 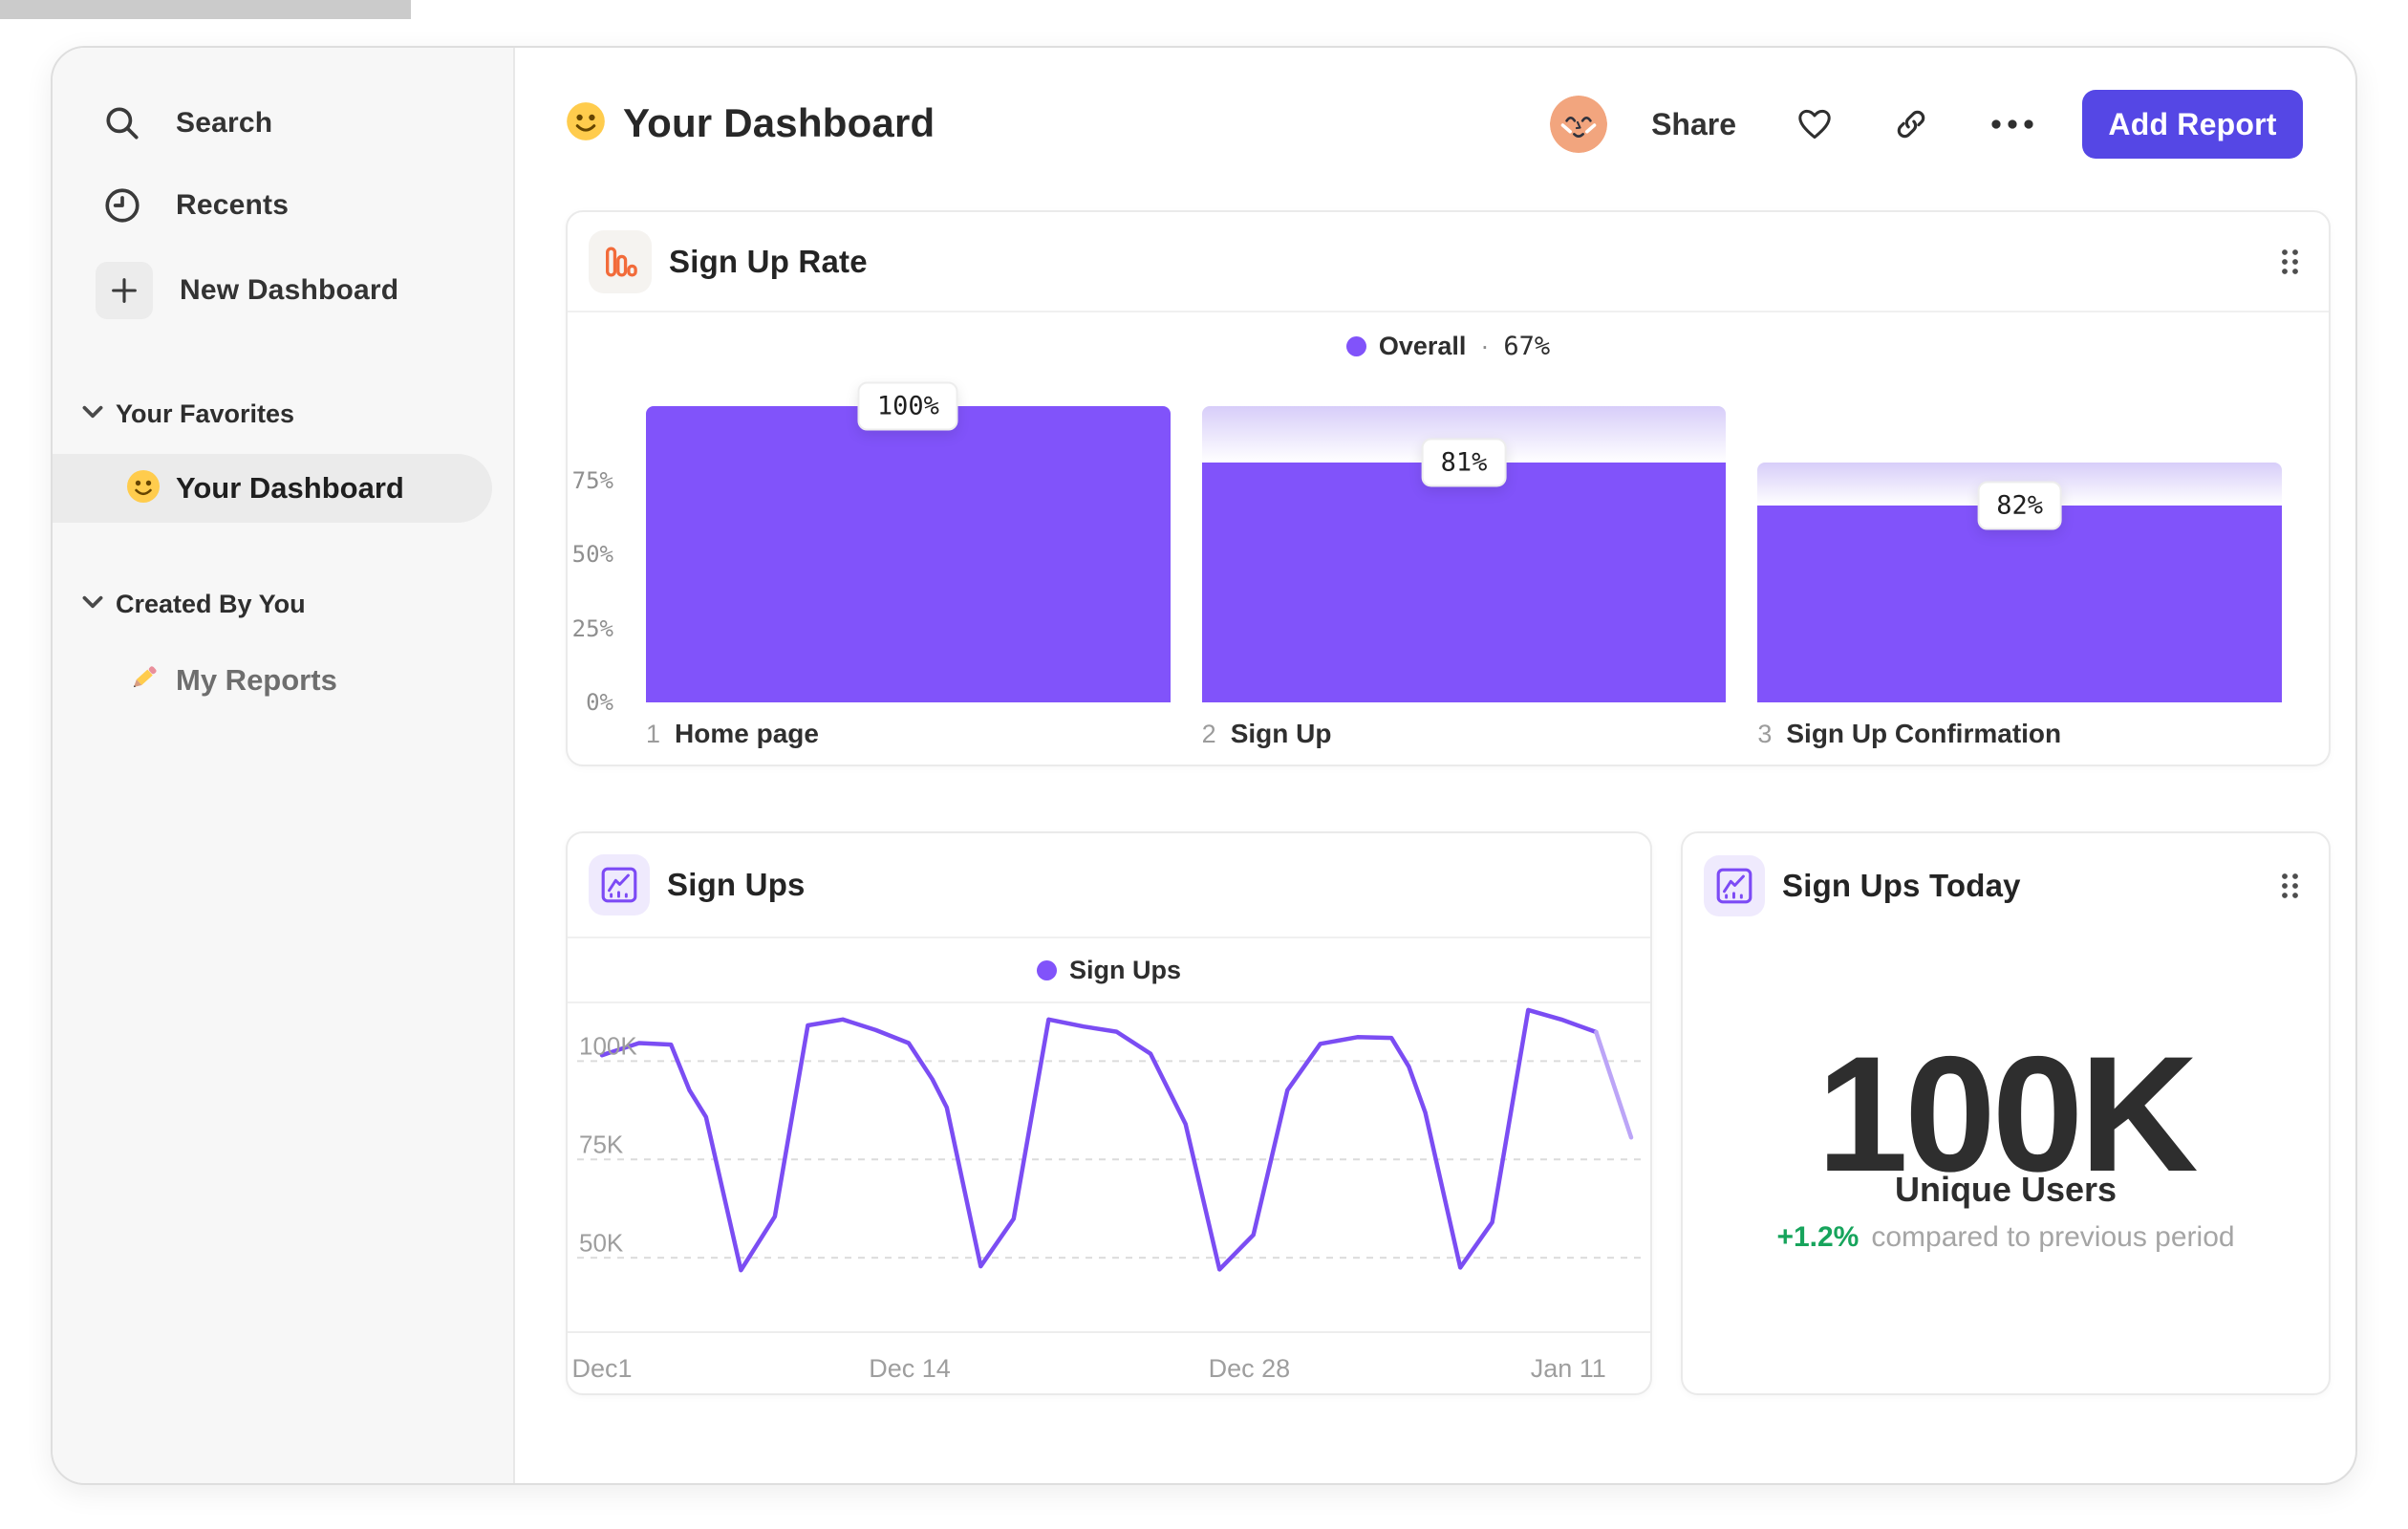 What do you see at coordinates (123, 205) in the screenshot?
I see `clock-icon` at bounding box center [123, 205].